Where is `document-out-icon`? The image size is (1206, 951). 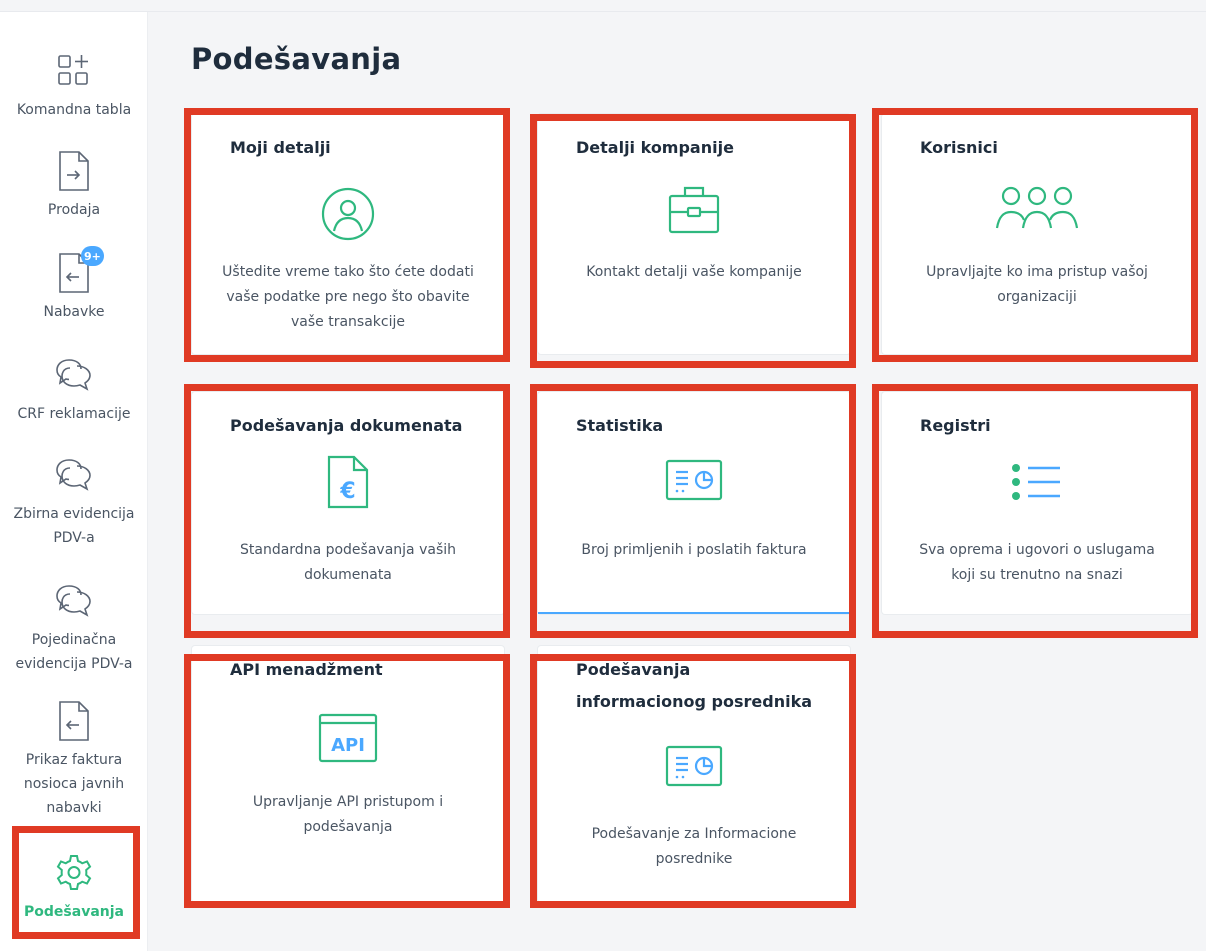 document-out-icon is located at coordinates (74, 171).